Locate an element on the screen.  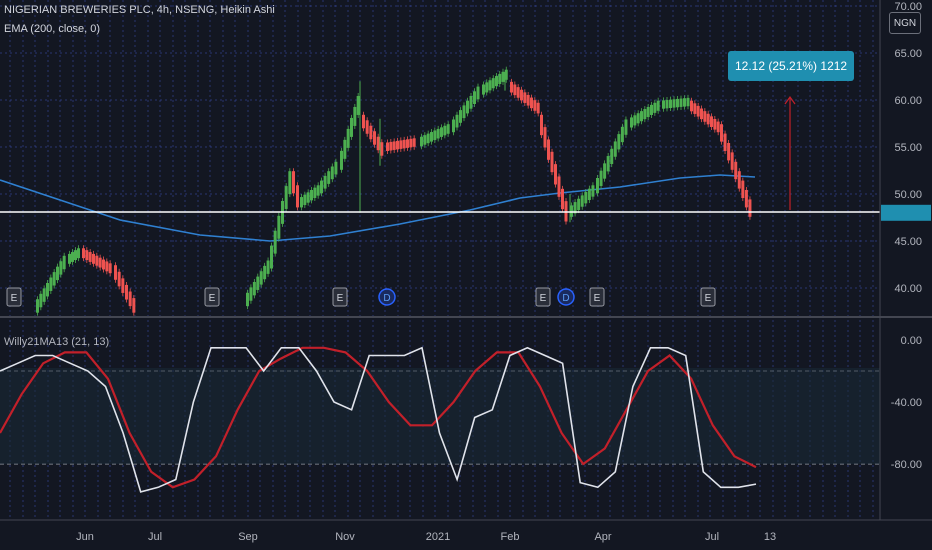
osc-tick-label: 0.00 is located at coordinates (911, 341).